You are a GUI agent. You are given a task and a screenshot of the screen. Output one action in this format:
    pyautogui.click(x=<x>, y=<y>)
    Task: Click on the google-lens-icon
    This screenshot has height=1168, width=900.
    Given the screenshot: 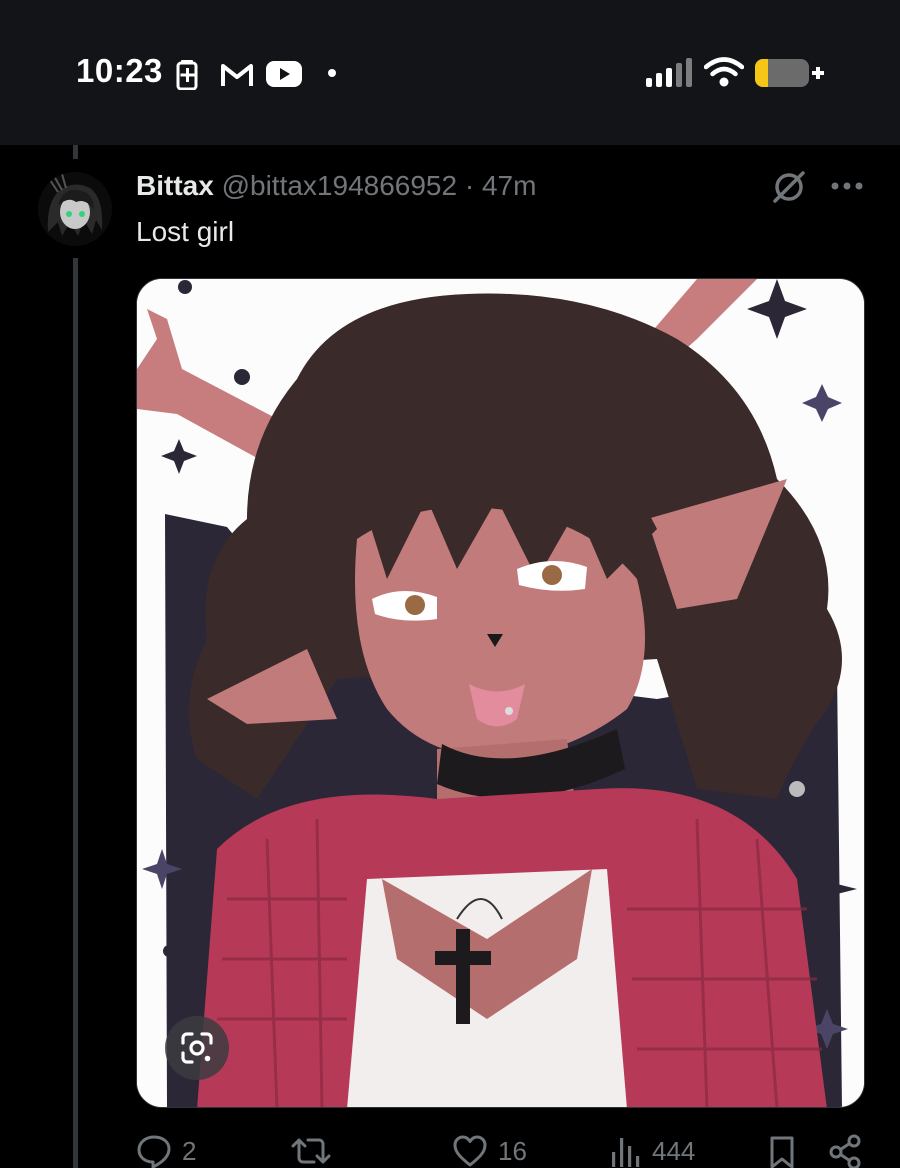 What is the action you would take?
    pyautogui.click(x=197, y=1048)
    